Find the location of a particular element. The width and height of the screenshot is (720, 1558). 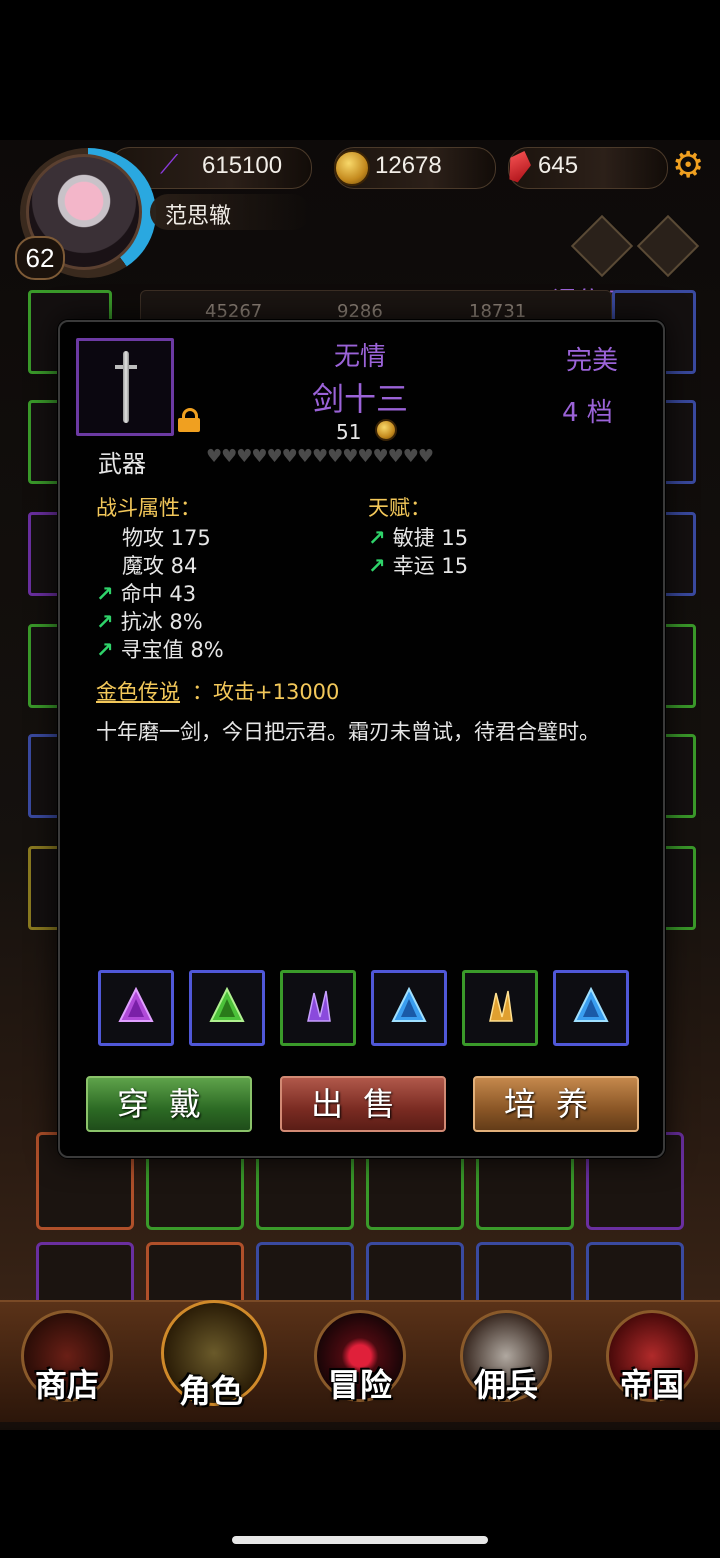

stat-row: ↗ 寻宝值 8% is located at coordinates (160, 649).